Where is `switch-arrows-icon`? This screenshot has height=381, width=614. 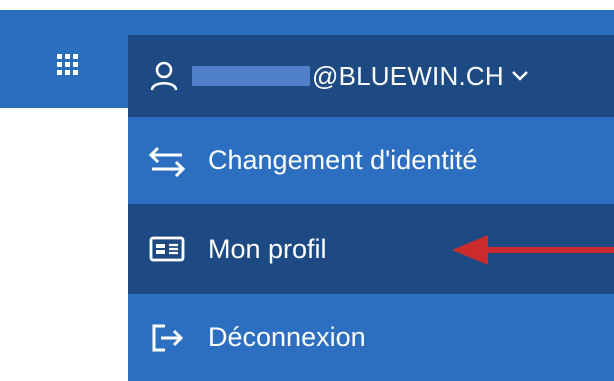 switch-arrows-icon is located at coordinates (167, 161).